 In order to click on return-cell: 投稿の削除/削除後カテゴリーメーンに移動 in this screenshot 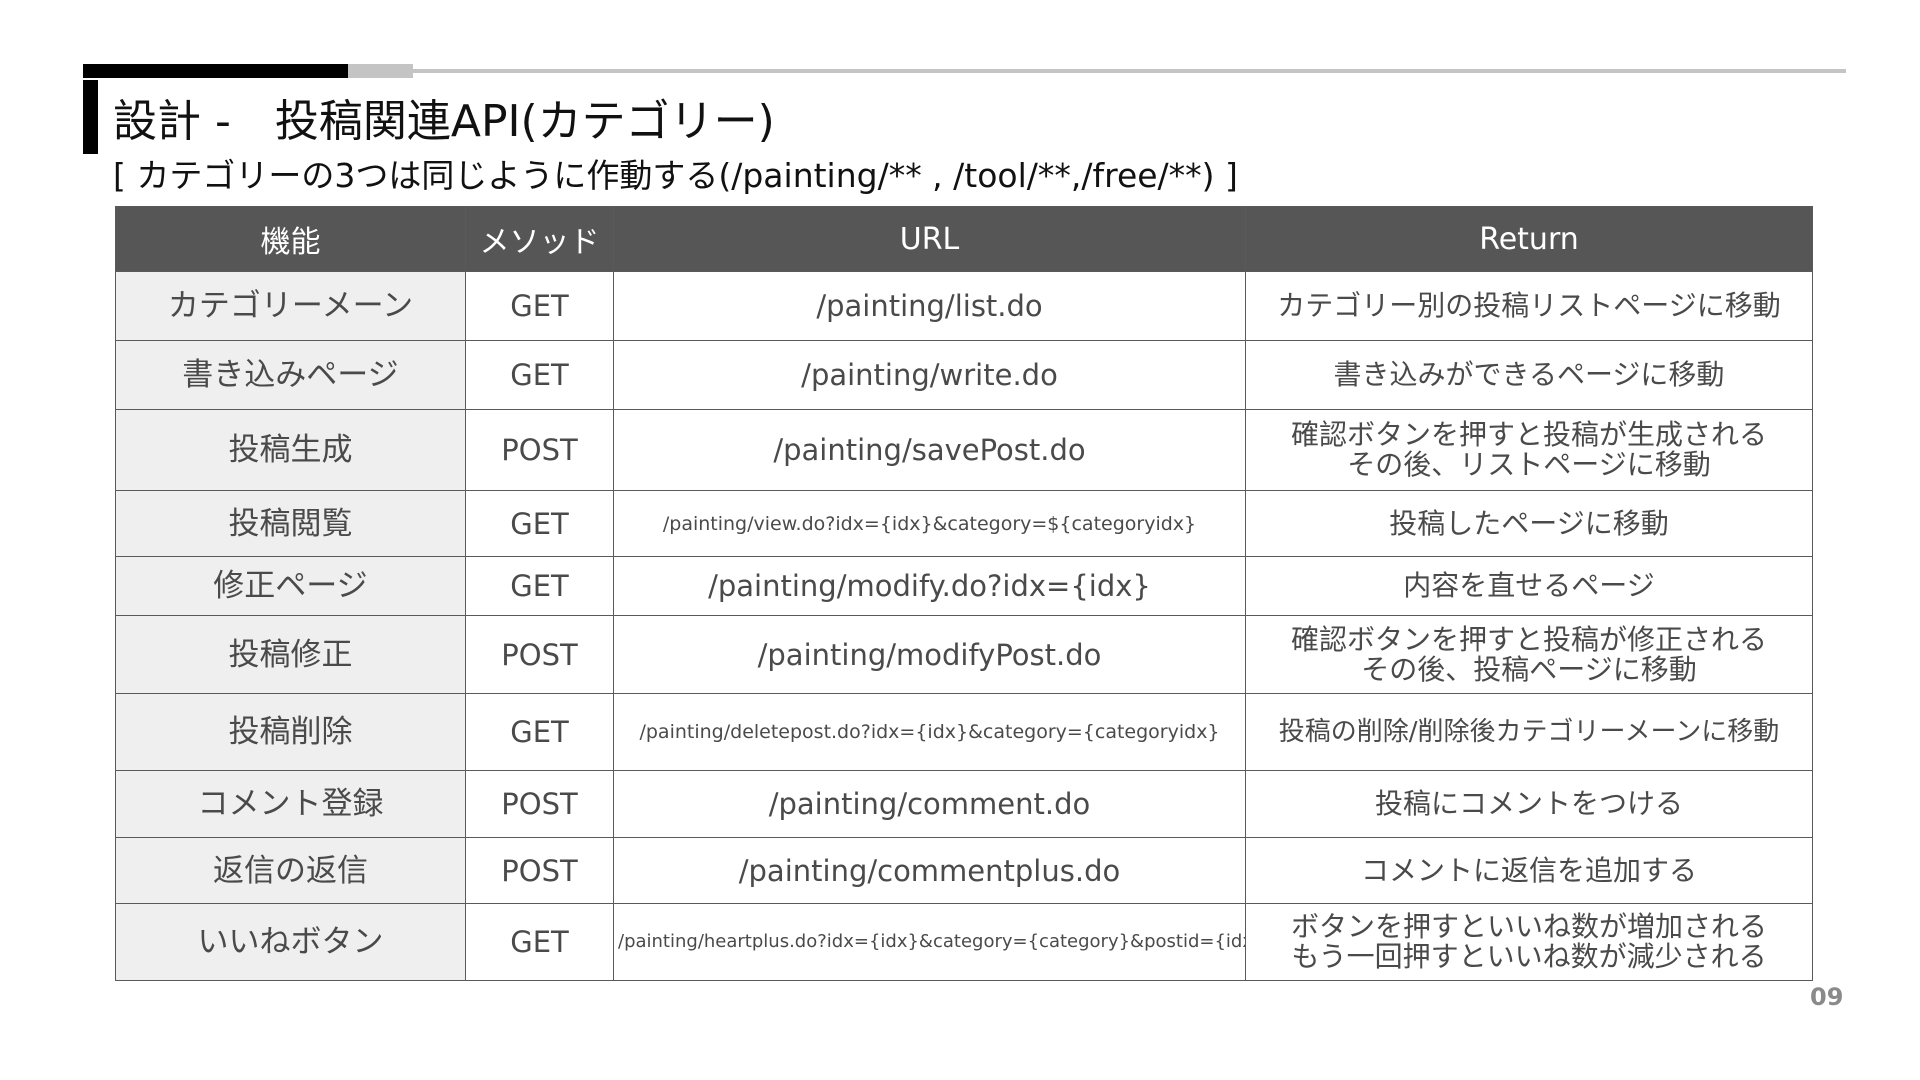, I will do `click(1529, 732)`.